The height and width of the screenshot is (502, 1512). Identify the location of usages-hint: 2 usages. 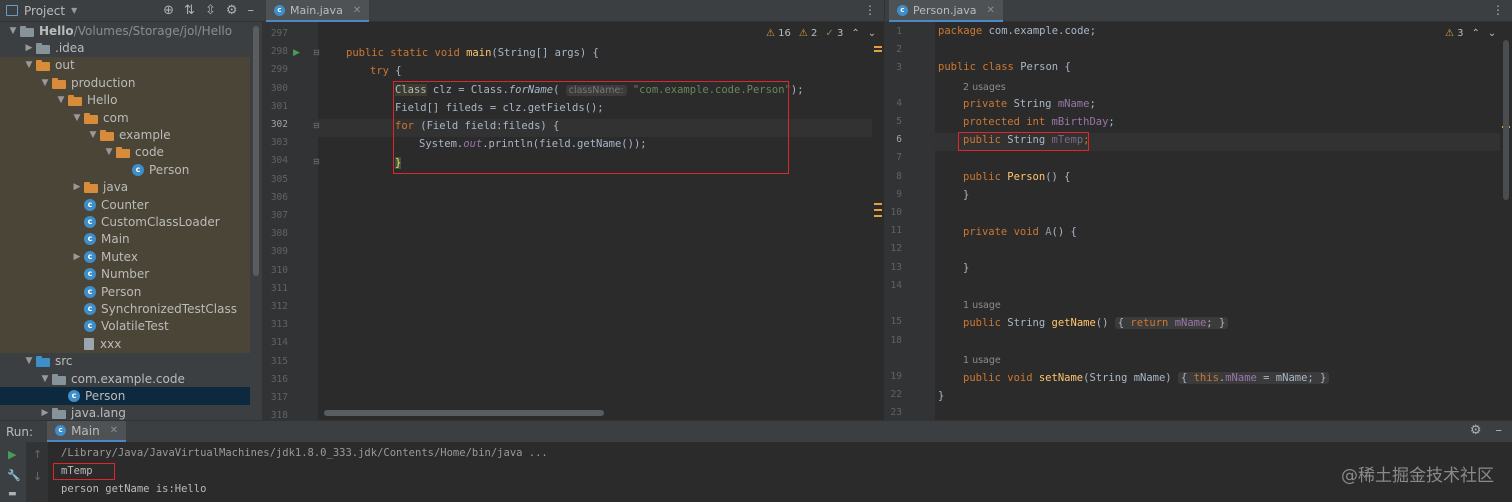
(984, 87).